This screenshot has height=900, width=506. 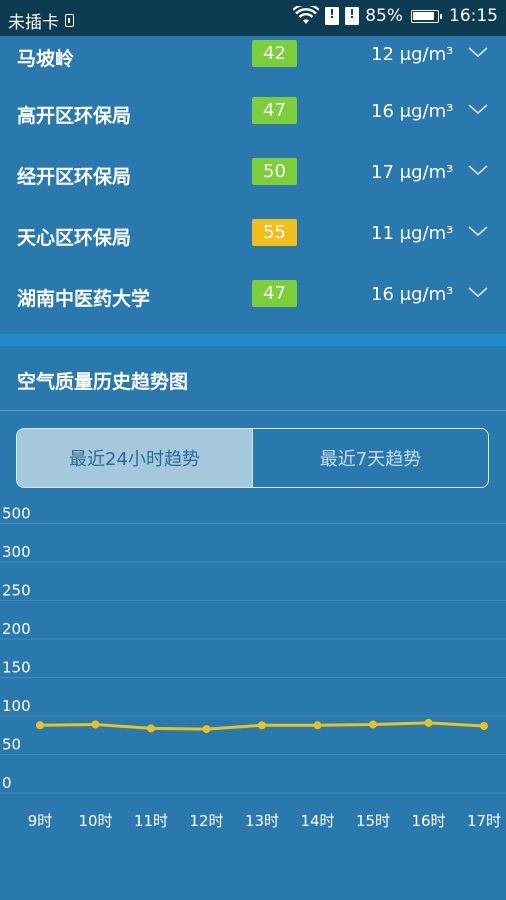 I want to click on station-row: 经开区环保局 50 17 μg/m³, so click(x=253, y=176).